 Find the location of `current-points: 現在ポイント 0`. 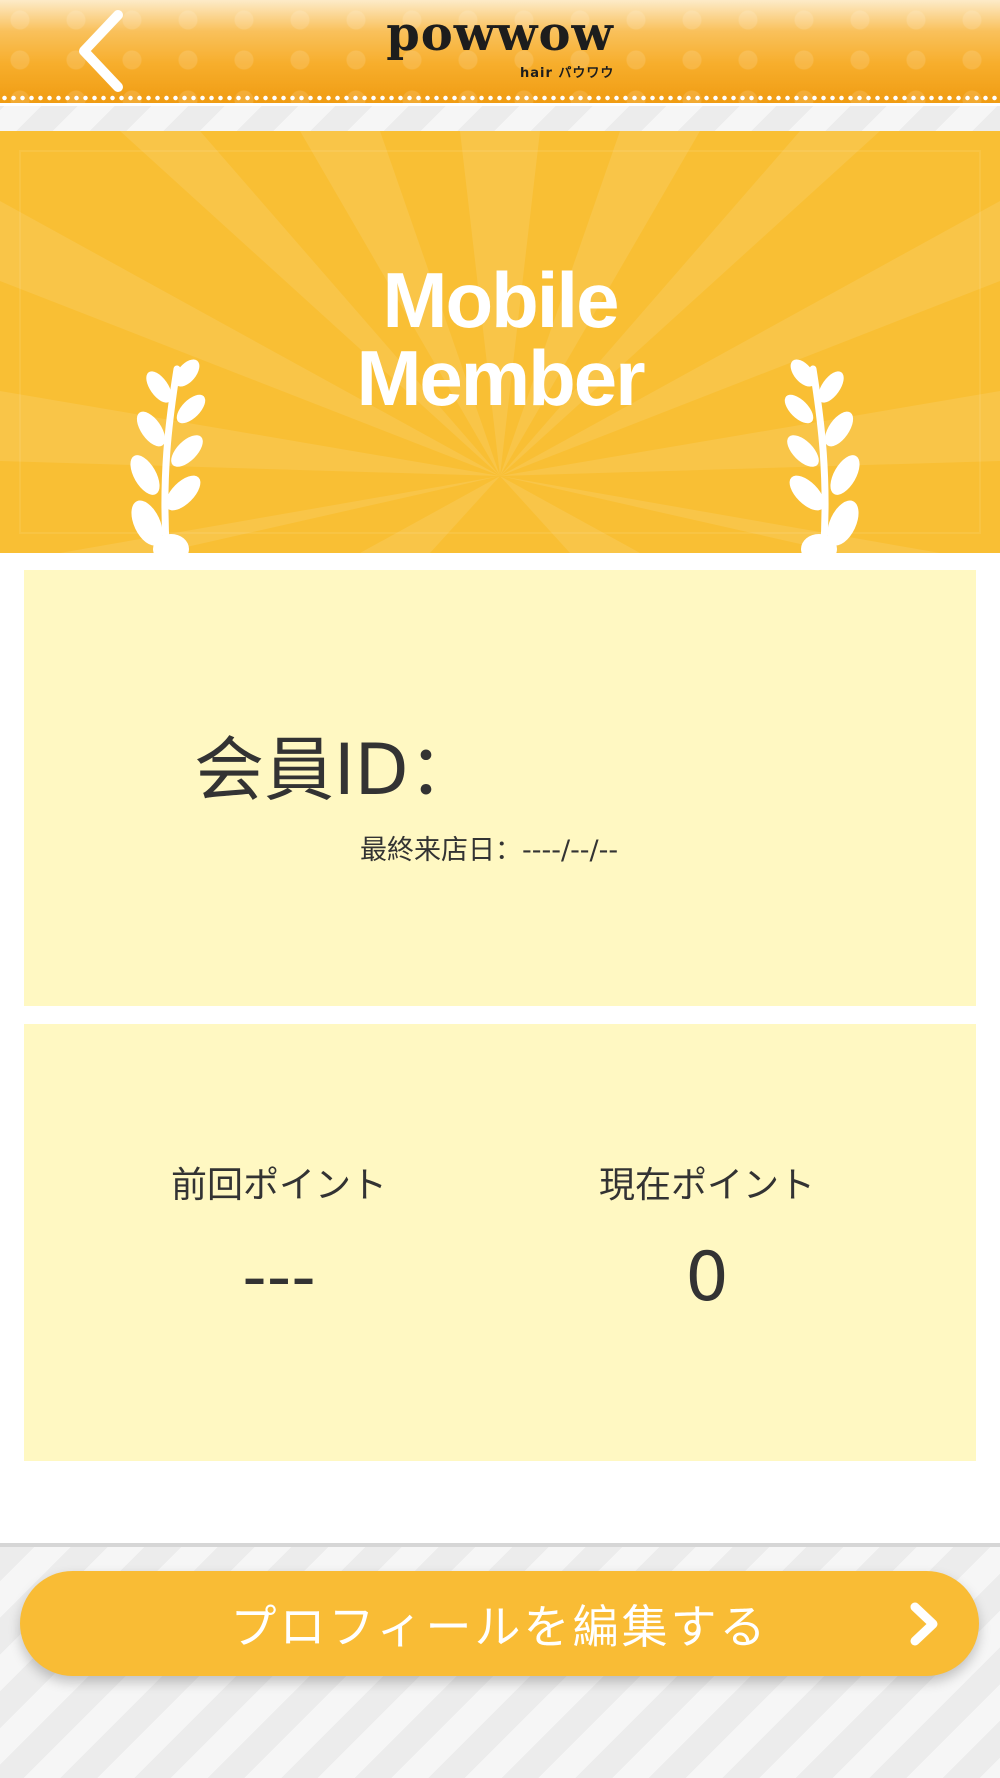

current-points: 現在ポイント 0 is located at coordinates (707, 1241).